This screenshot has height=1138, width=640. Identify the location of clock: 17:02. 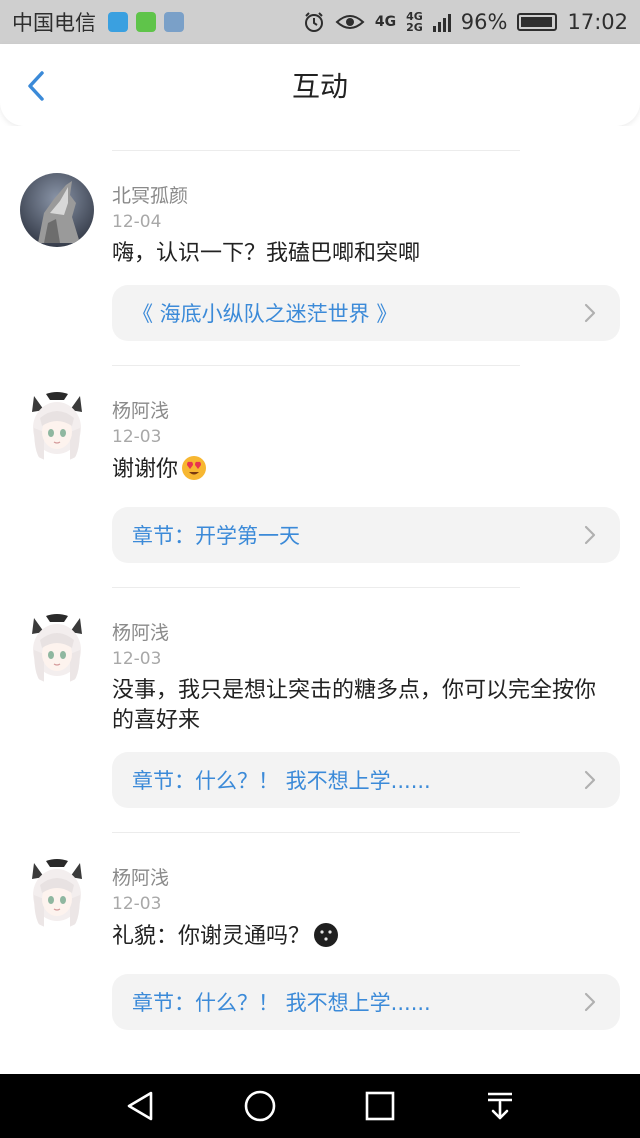
(597, 22).